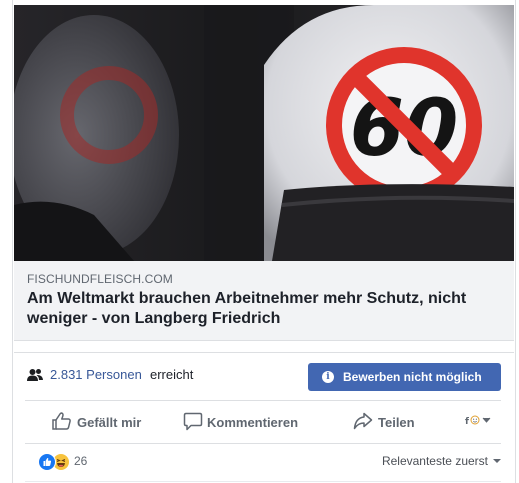 The height and width of the screenshot is (483, 519). I want to click on like-button: Gefällt mir, so click(107, 422).